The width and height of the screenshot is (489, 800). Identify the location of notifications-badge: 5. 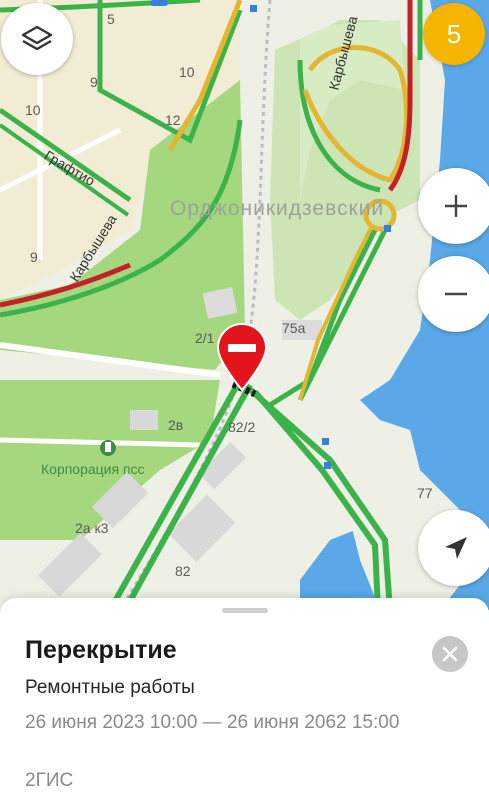
(454, 34).